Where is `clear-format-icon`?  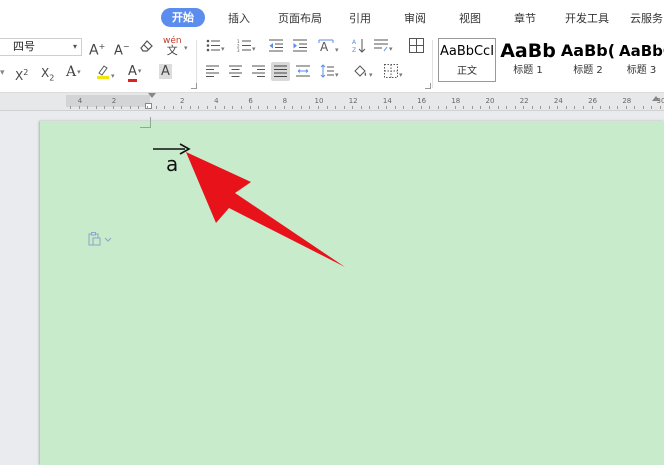
clear-format-icon is located at coordinates (146, 47).